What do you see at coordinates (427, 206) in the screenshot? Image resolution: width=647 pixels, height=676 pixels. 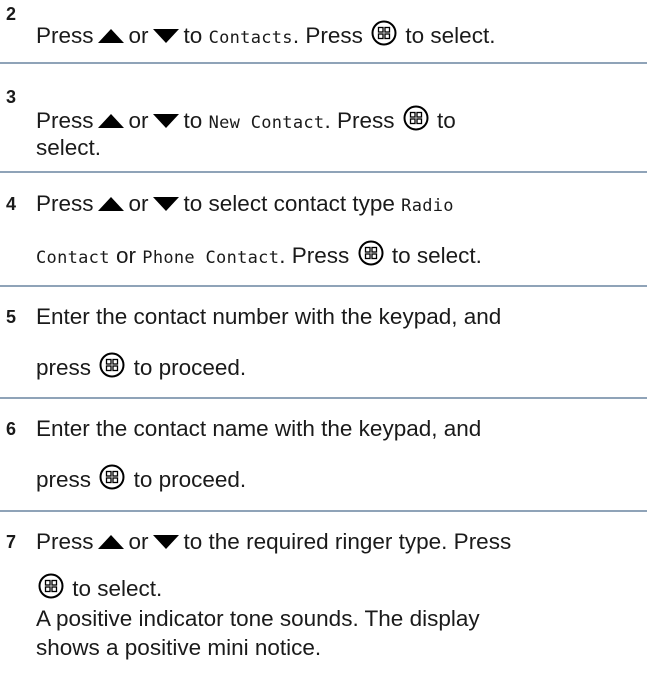 I see `menu-item-name: Radio` at bounding box center [427, 206].